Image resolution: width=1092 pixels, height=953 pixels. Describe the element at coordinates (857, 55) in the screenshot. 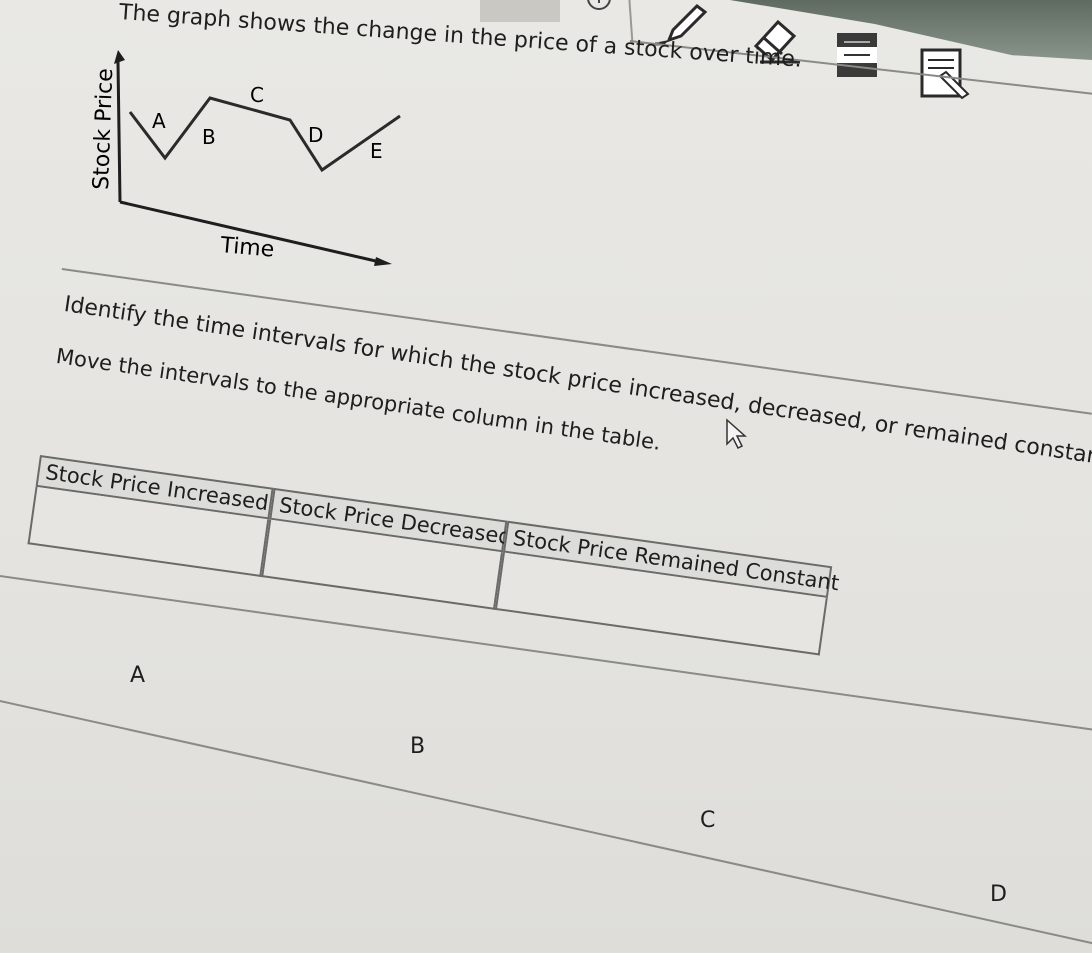

I see `line-reader-icon` at that location.